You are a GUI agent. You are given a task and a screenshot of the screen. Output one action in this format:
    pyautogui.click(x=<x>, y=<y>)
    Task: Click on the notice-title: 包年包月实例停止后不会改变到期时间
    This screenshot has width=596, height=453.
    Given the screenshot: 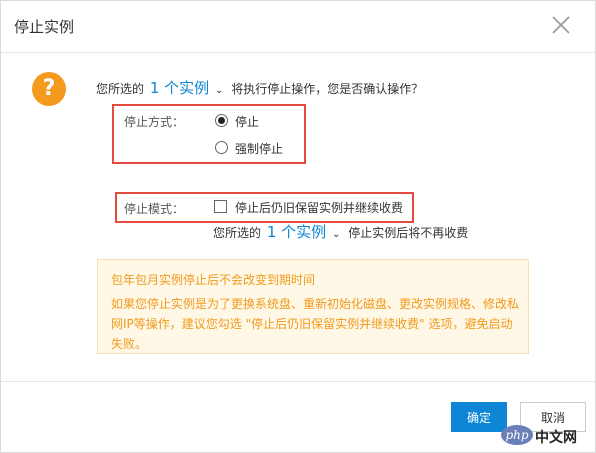 What is the action you would take?
    pyautogui.click(x=213, y=280)
    